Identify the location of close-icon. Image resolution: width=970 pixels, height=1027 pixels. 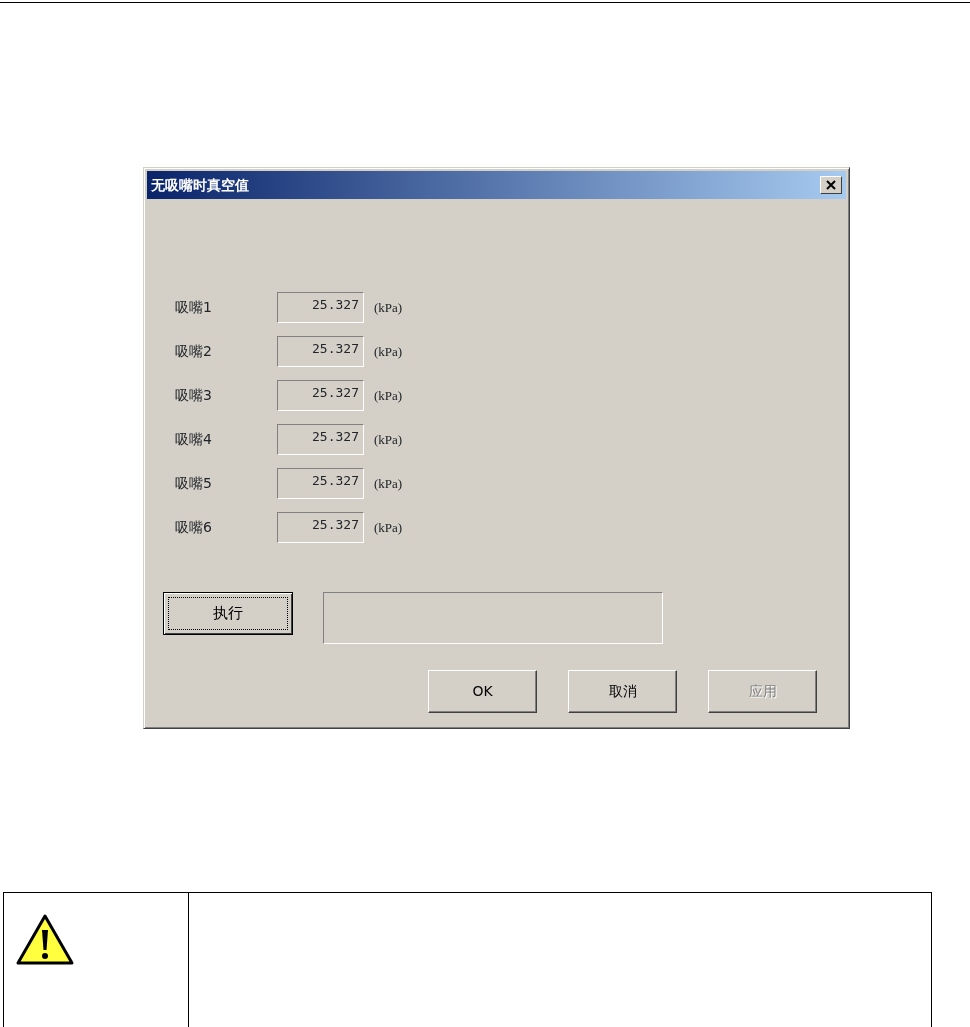
(831, 185).